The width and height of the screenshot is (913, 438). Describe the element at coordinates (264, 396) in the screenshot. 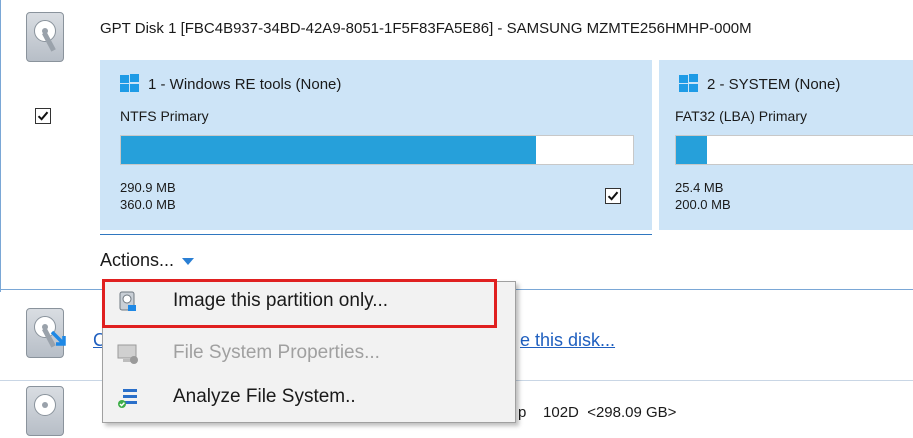

I see `menu-item-label: Analyze File System..` at that location.